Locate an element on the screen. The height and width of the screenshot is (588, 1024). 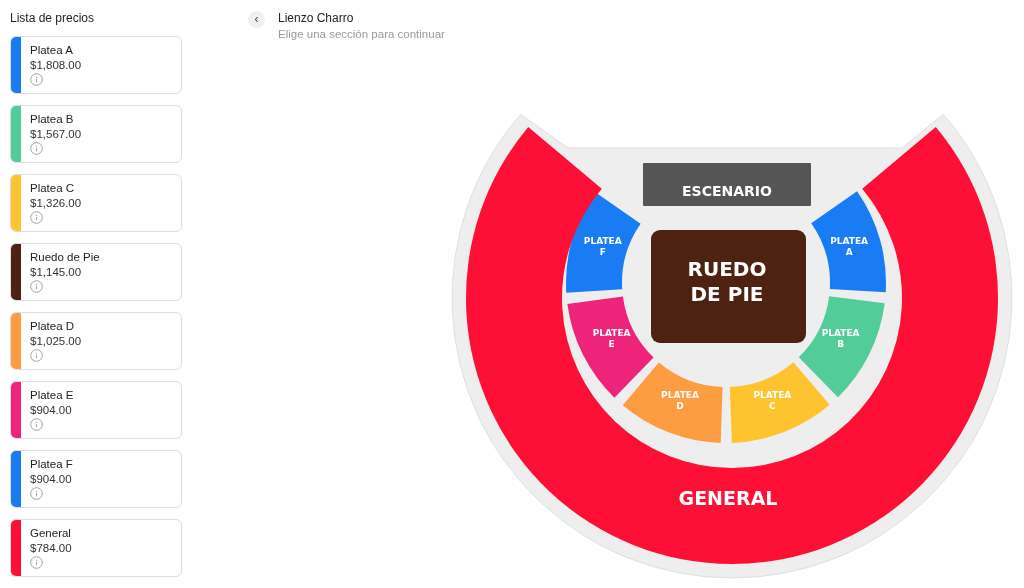
price-card: Platea D $1,025.00 is located at coordinates (96, 341).